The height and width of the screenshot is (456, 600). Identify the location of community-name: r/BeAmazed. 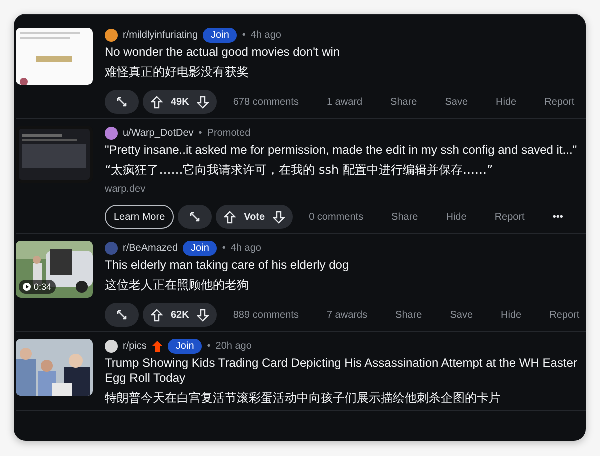
(150, 248).